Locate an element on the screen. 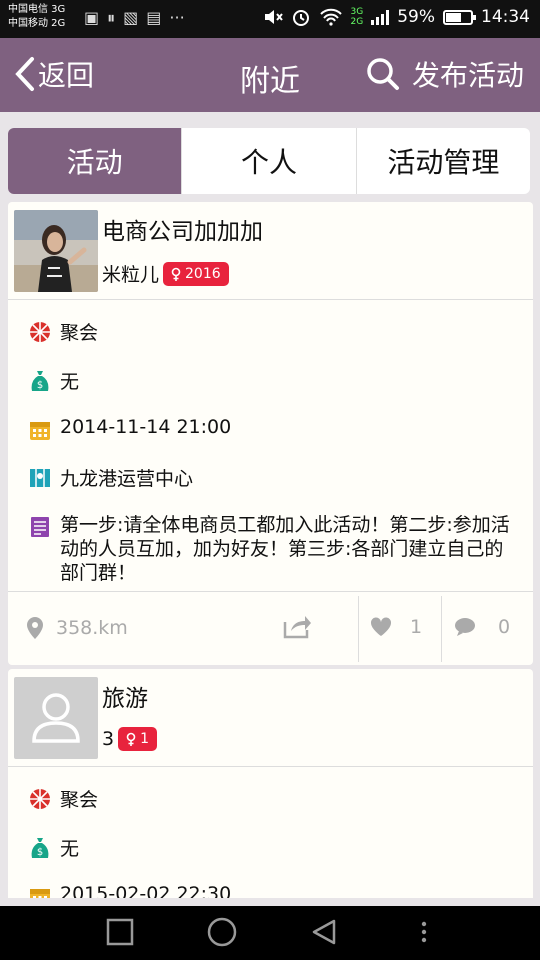 This screenshot has height=960, width=540. carrier-info: 中国电信 3G 中国移动 2G is located at coordinates (36, 17).